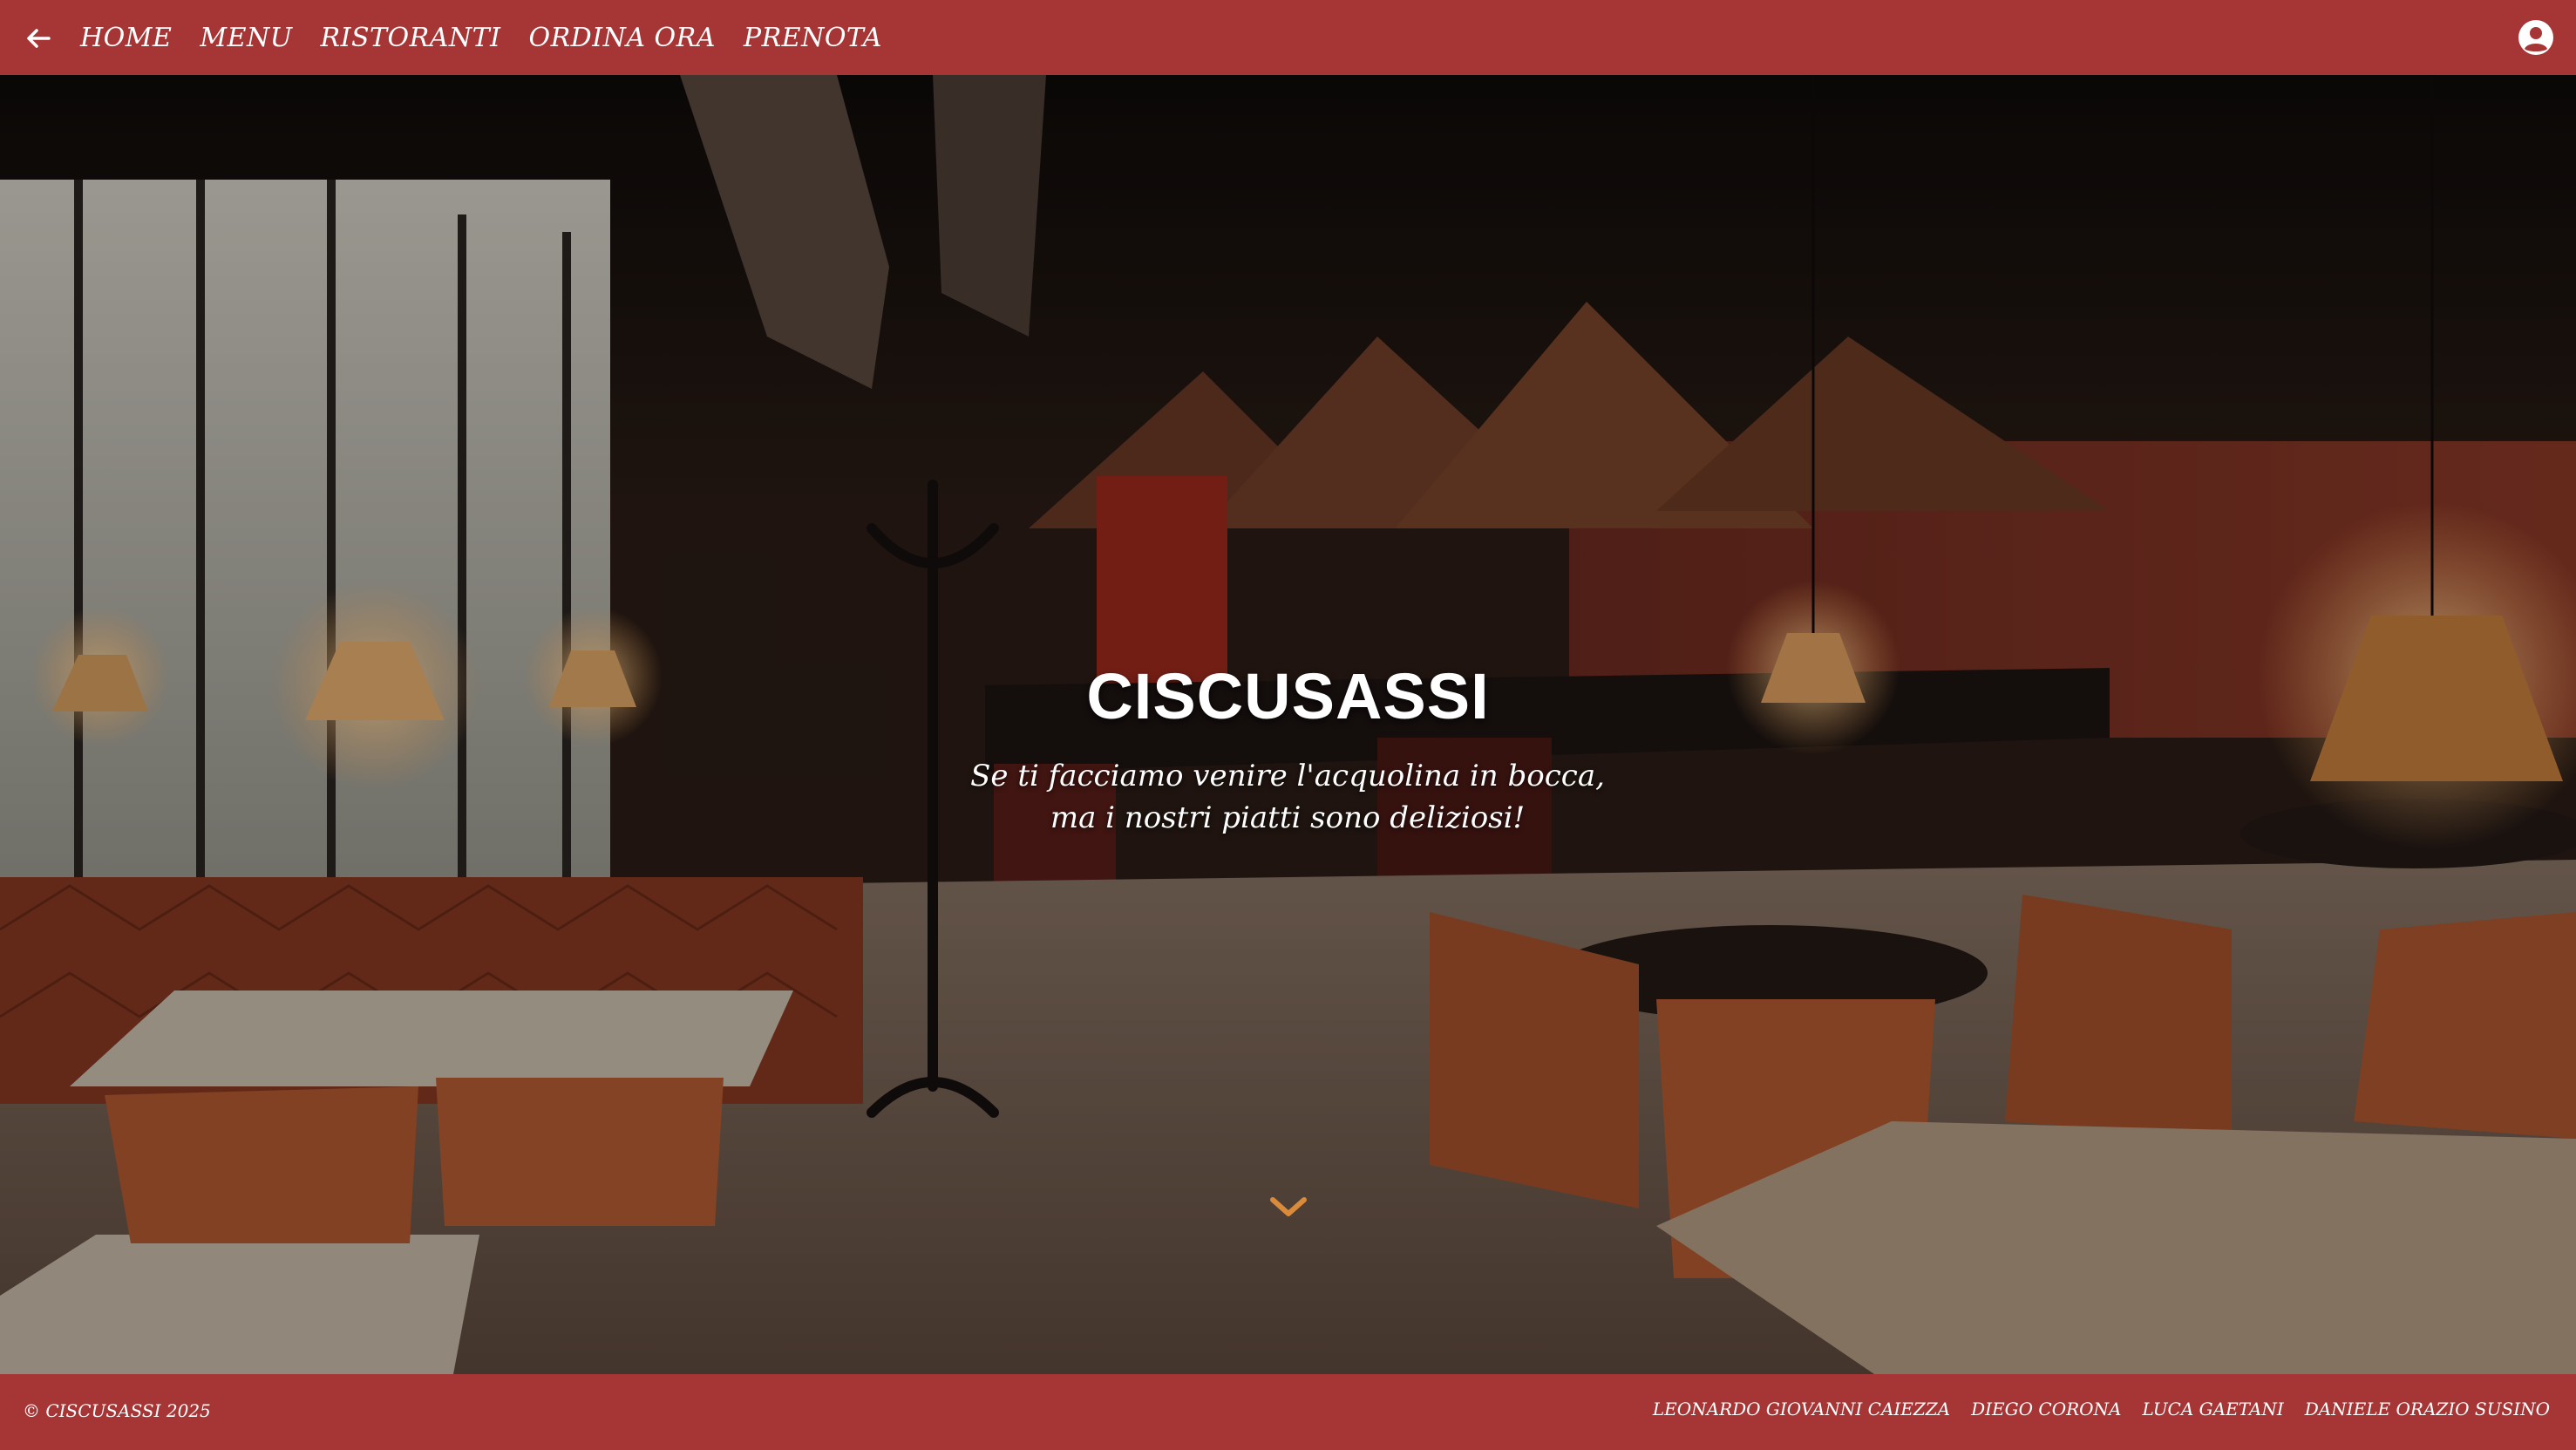 The width and height of the screenshot is (2576, 1450). Describe the element at coordinates (117, 1410) in the screenshot. I see `copyright-text: © CISCUSASSI 2025` at that location.